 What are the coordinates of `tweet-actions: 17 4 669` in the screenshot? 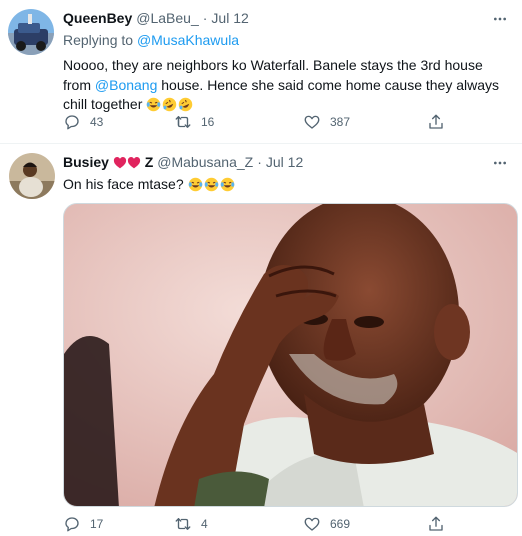 It's located at (258, 525).